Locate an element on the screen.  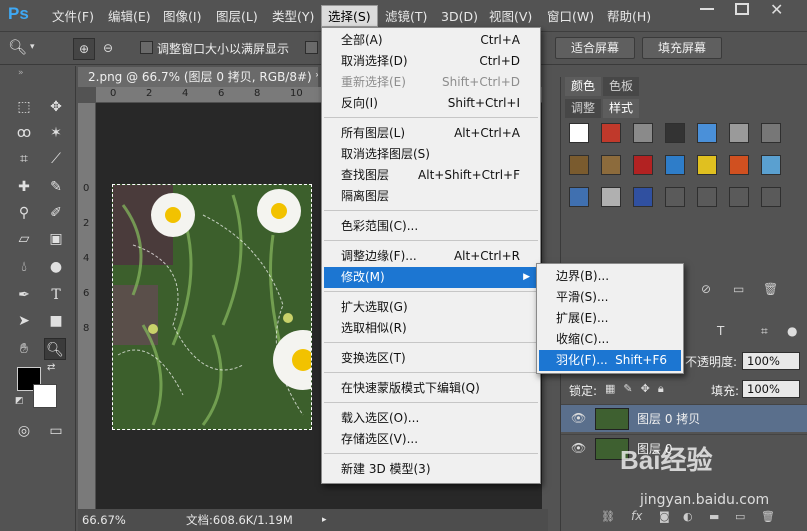
select-menu-item: 新建 3D 模型(3) is located at coordinates (431, 469).